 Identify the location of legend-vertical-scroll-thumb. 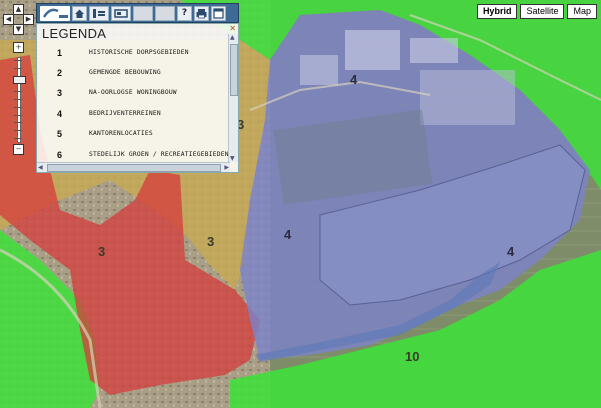
(234, 70).